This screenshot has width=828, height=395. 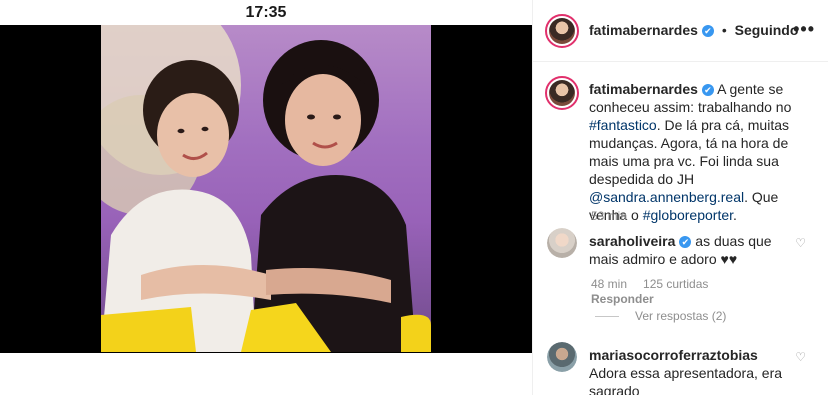 What do you see at coordinates (666, 197) in the screenshot?
I see `mention-sandra: @sandra.annenberg.real` at bounding box center [666, 197].